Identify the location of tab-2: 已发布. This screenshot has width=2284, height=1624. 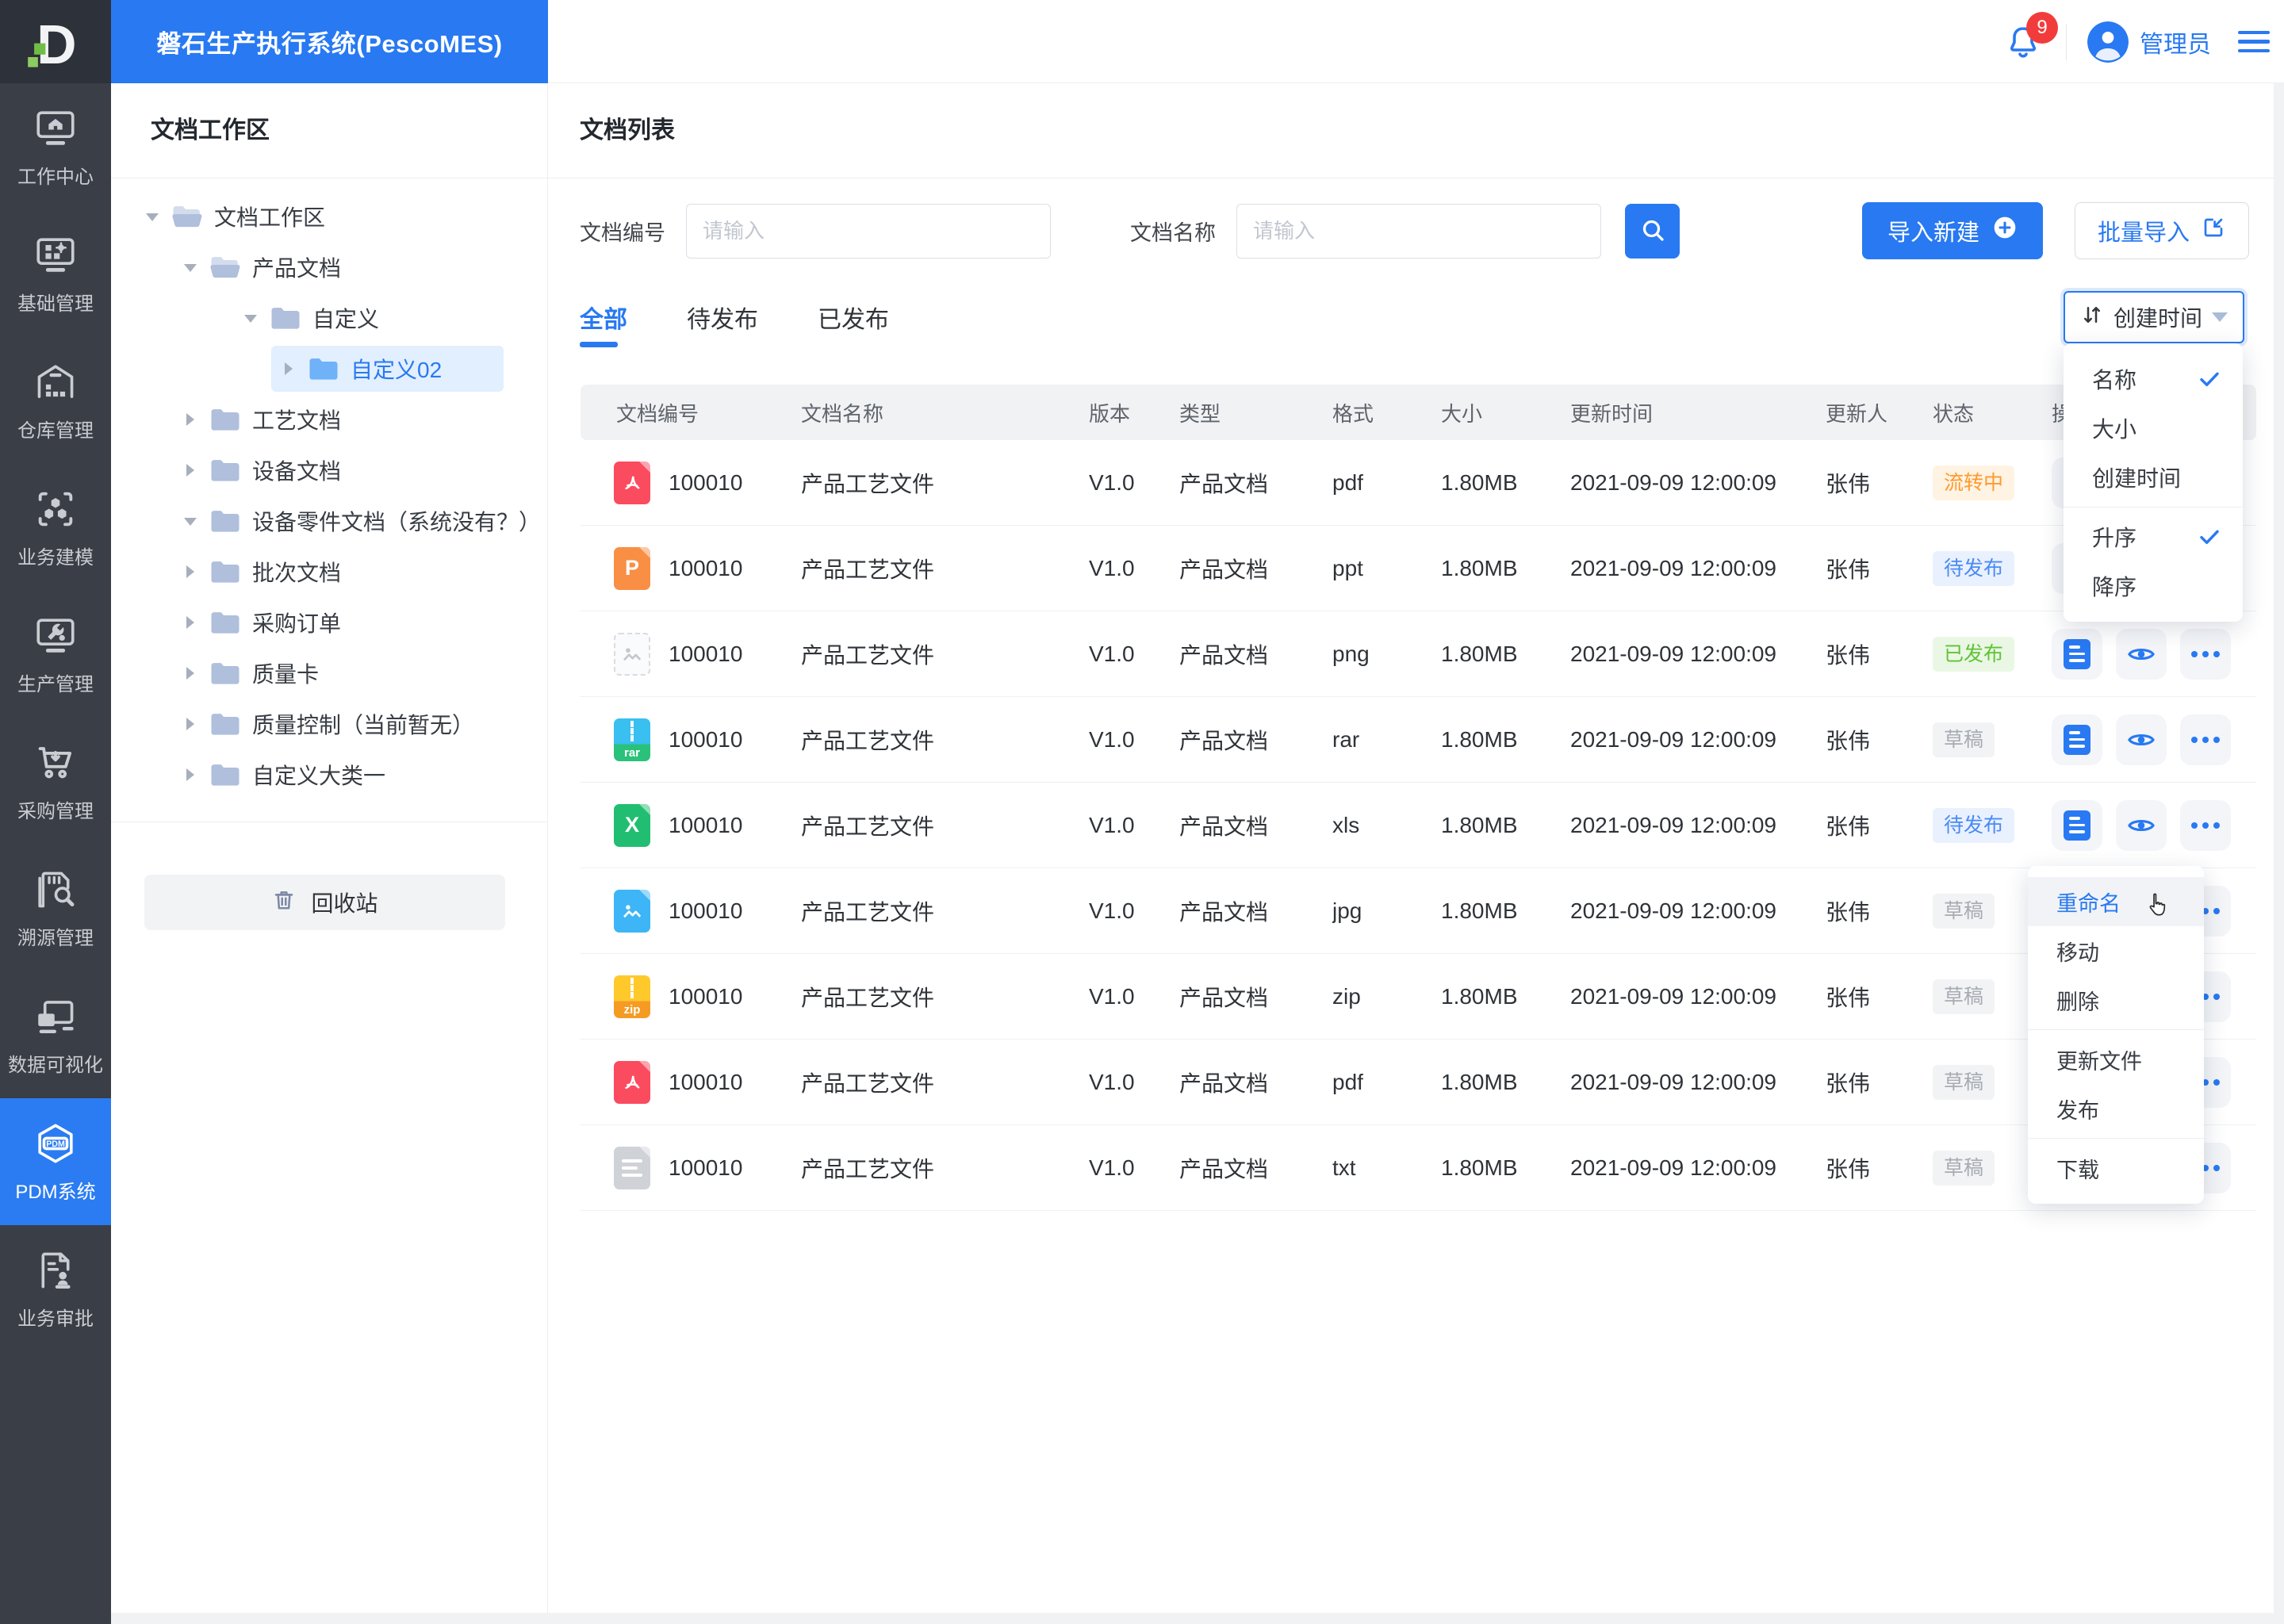
(853, 317).